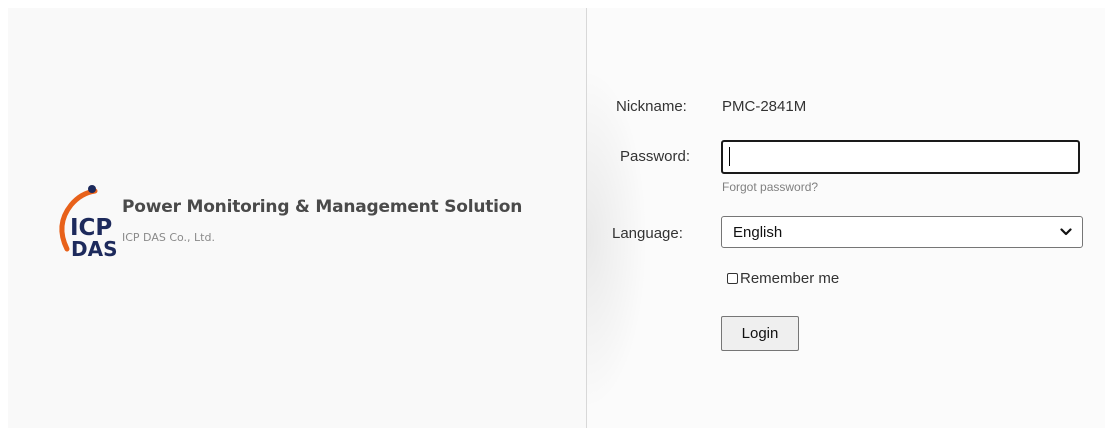 The width and height of the screenshot is (1105, 428). What do you see at coordinates (760, 333) in the screenshot?
I see `login-button: Login` at bounding box center [760, 333].